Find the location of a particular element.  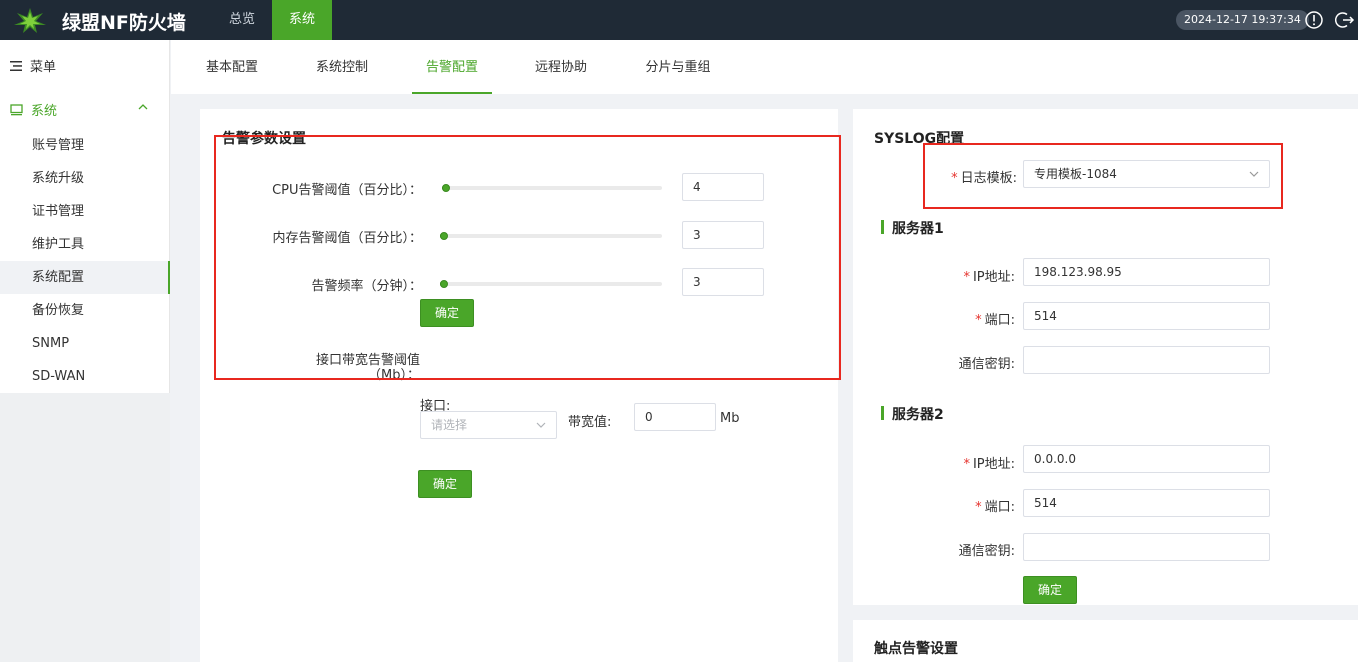

monitor-icon is located at coordinates (16, 109).